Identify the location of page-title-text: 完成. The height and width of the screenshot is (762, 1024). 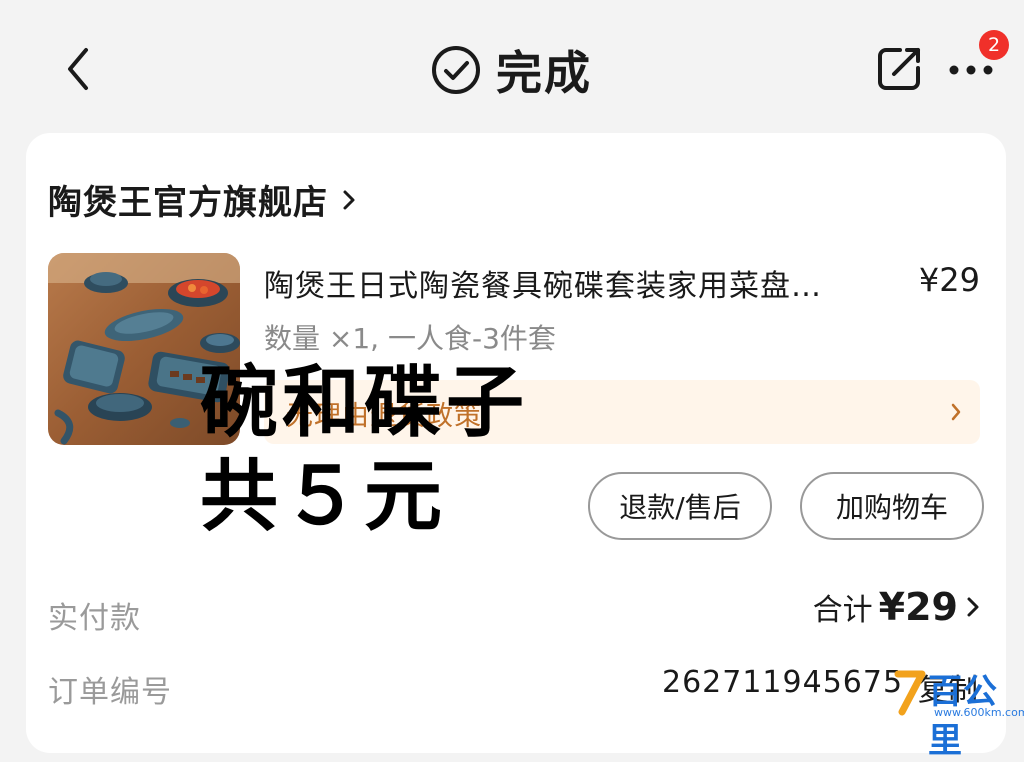
(544, 73).